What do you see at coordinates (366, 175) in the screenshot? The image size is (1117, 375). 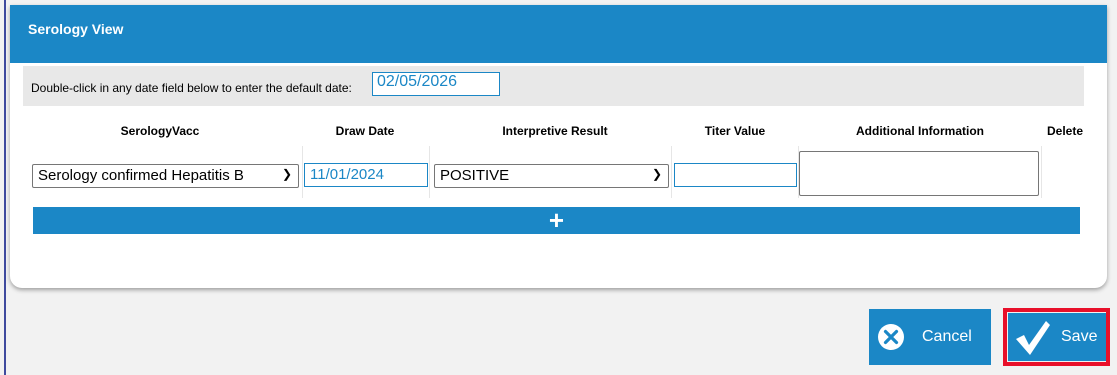 I see `draw-date-input: 11/01/2024` at bounding box center [366, 175].